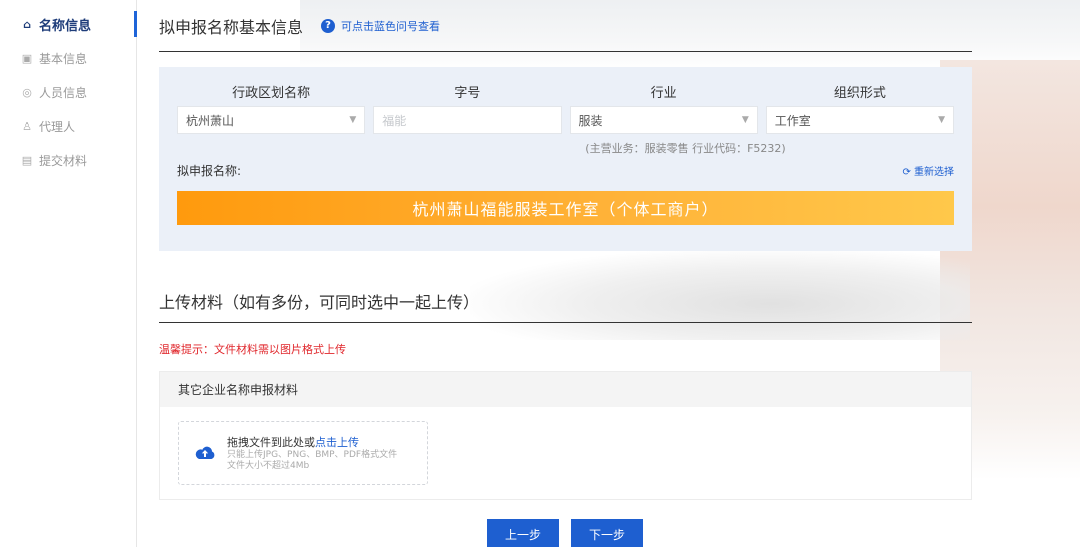  I want to click on industry-value: 服装, so click(590, 120).